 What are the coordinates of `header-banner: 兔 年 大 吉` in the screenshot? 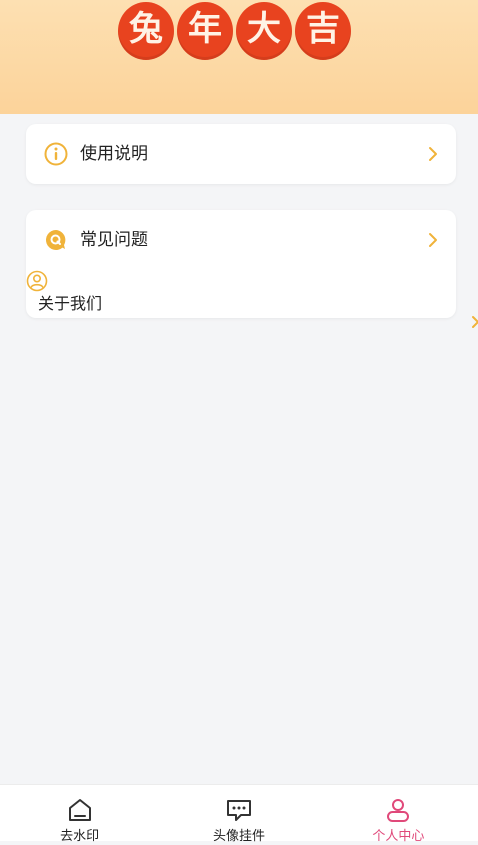 It's located at (239, 57).